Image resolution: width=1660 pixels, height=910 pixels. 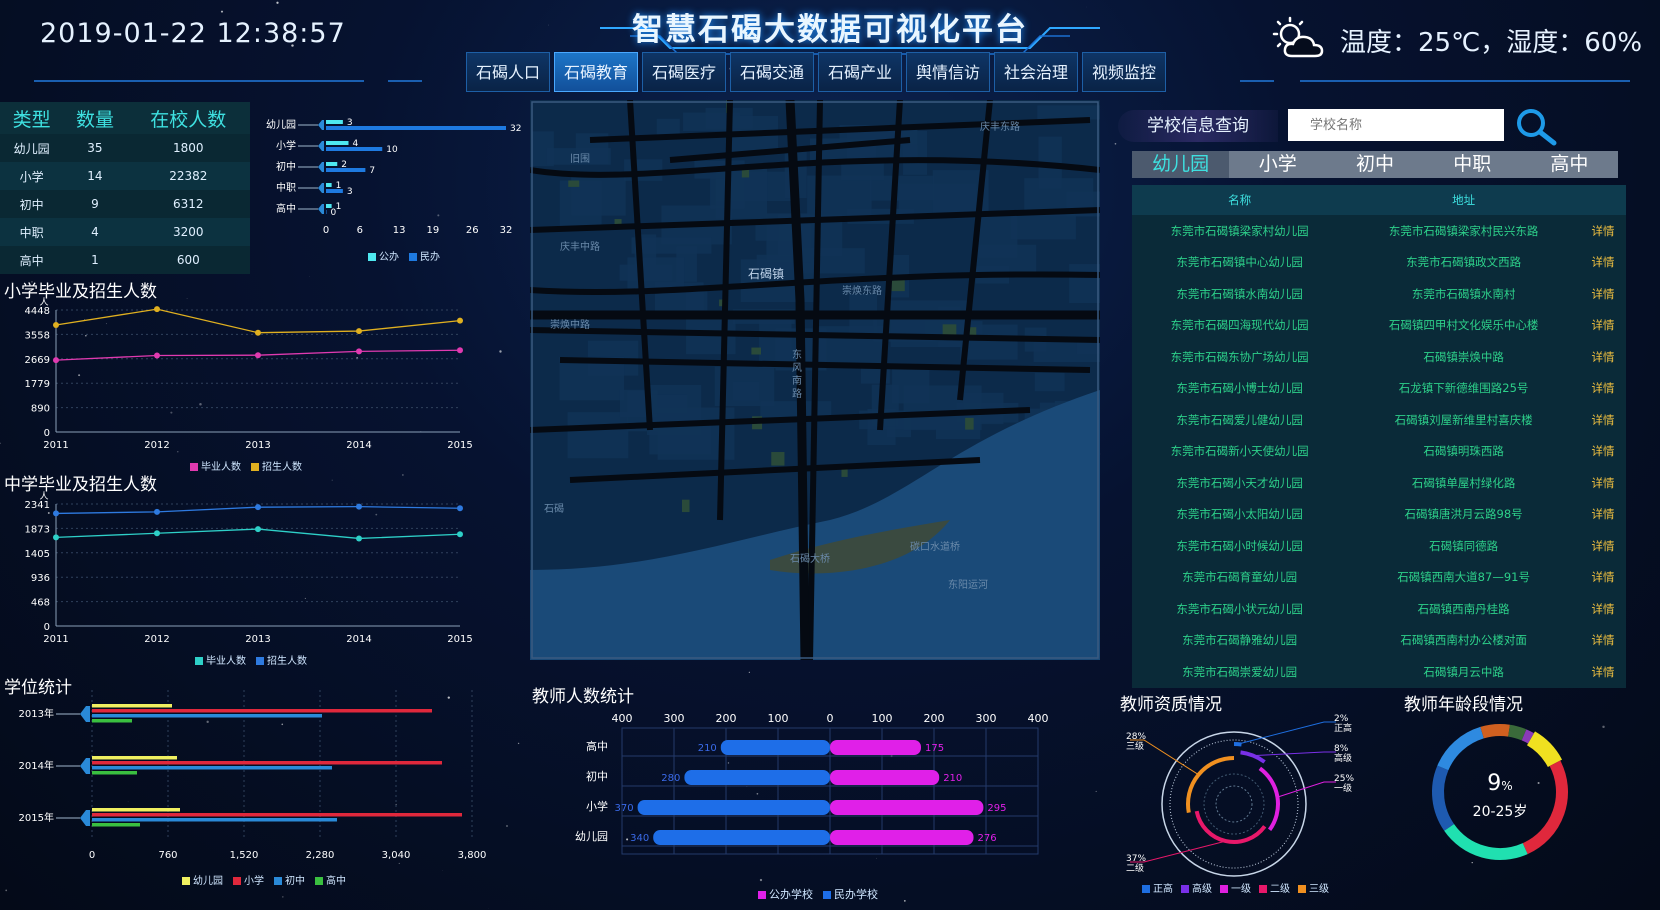 What do you see at coordinates (1240, 231) in the screenshot?
I see `school-name: 东莞市石碣镇梁家村幼儿园` at bounding box center [1240, 231].